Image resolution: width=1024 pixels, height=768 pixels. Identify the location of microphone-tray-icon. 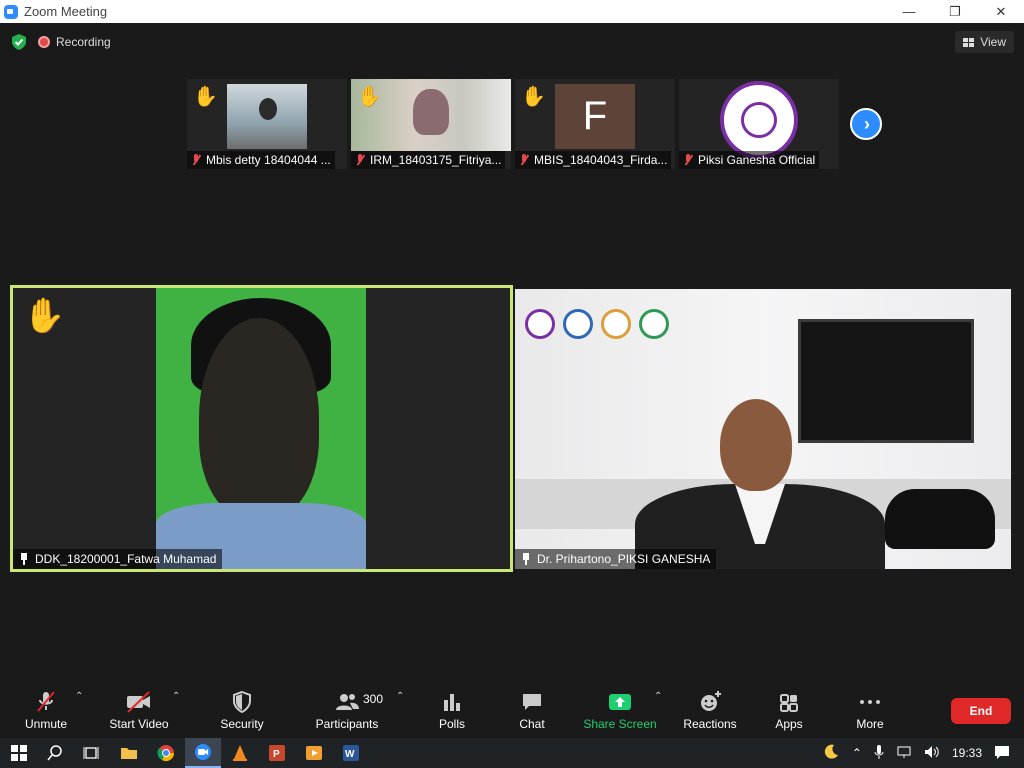
(879, 753).